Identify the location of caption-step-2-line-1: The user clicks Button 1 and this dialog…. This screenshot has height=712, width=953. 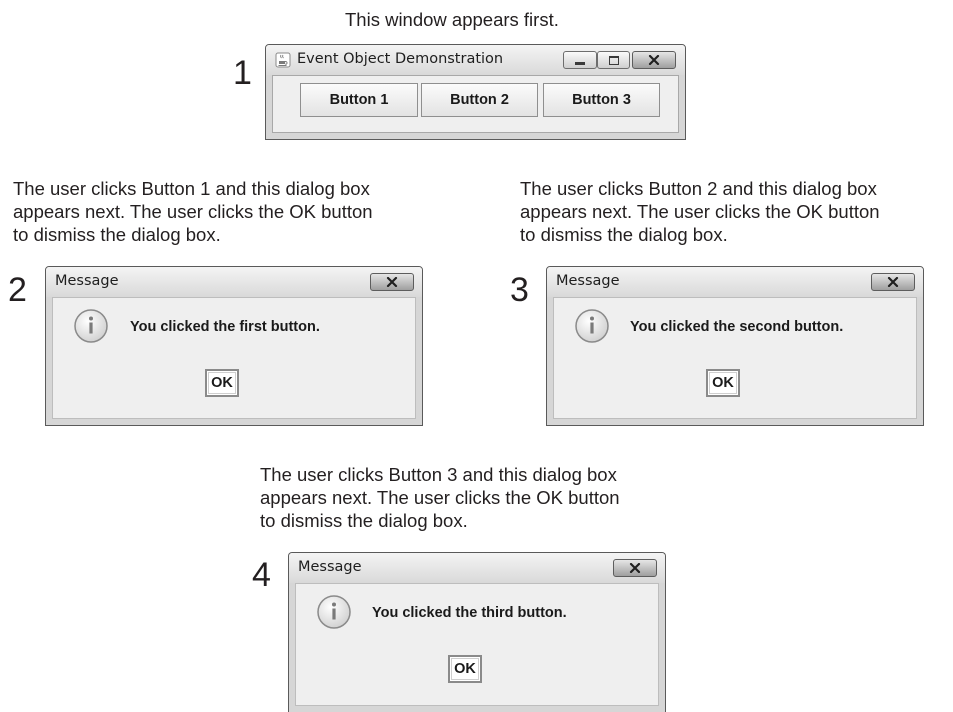
(191, 188).